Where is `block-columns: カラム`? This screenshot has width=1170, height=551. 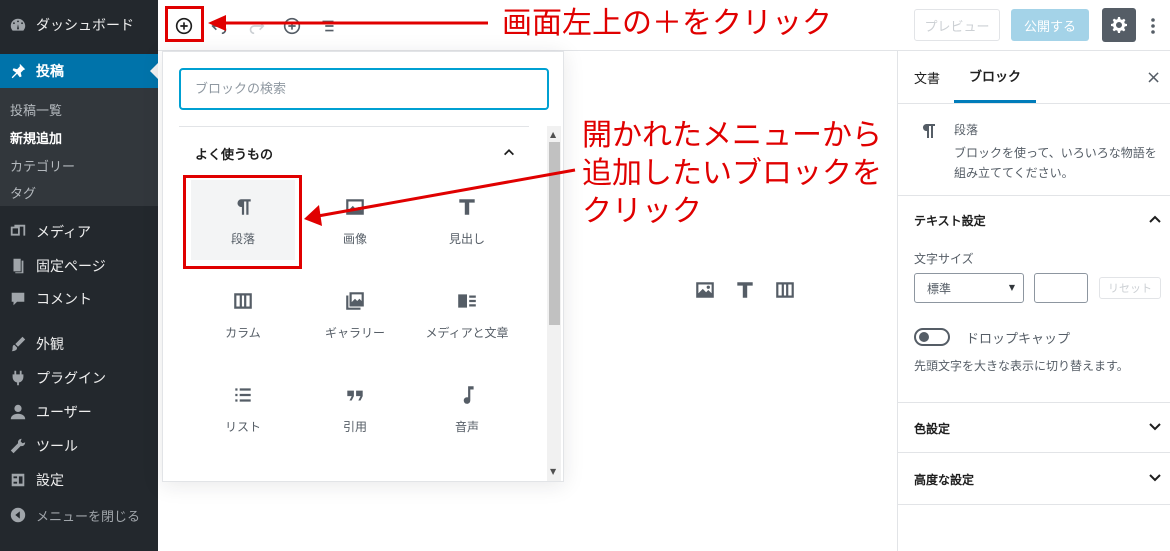
block-columns: カラム is located at coordinates (243, 314).